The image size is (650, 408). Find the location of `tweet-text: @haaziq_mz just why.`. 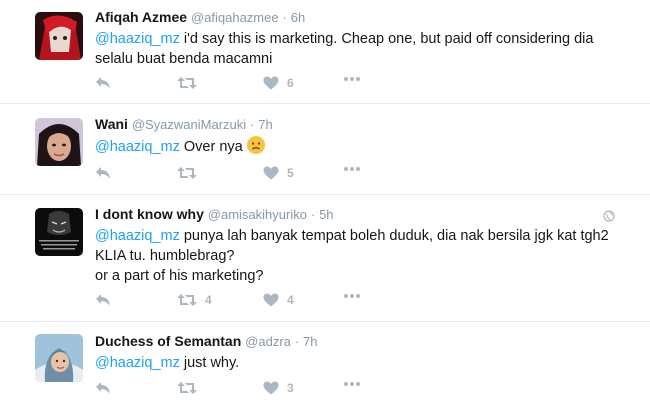

tweet-text: @haaziq_mz just why. is located at coordinates (360, 363).